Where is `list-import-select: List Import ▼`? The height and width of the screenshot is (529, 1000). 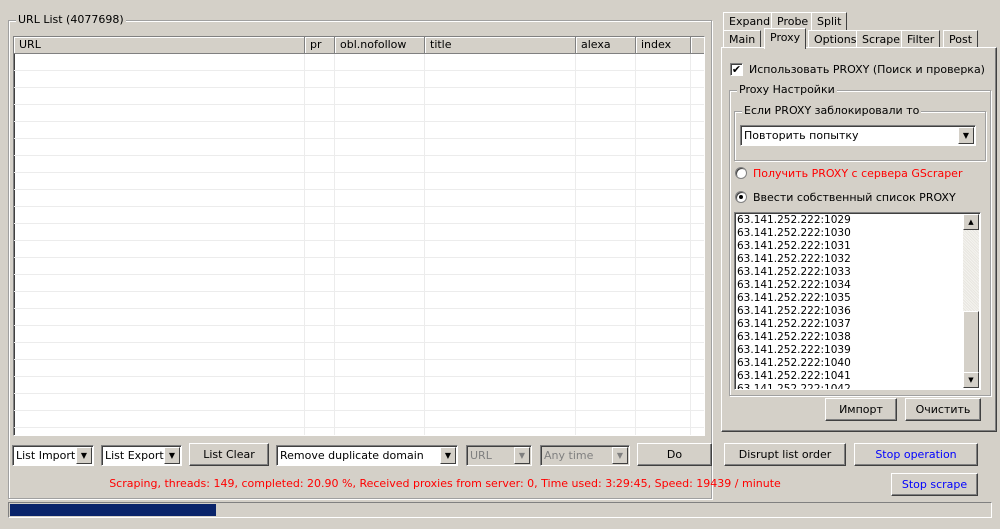
list-import-select: List Import ▼ is located at coordinates (53, 455).